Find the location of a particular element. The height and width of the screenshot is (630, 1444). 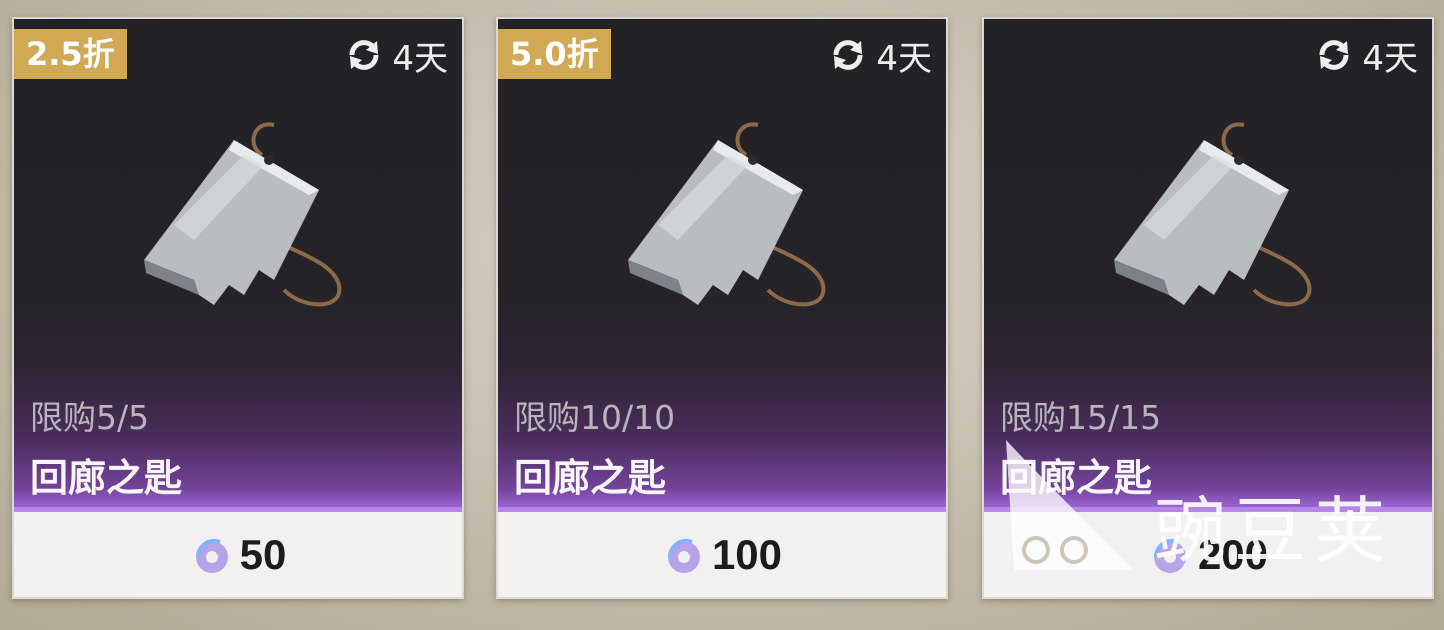

price-amount: 100 is located at coordinates (747, 554).